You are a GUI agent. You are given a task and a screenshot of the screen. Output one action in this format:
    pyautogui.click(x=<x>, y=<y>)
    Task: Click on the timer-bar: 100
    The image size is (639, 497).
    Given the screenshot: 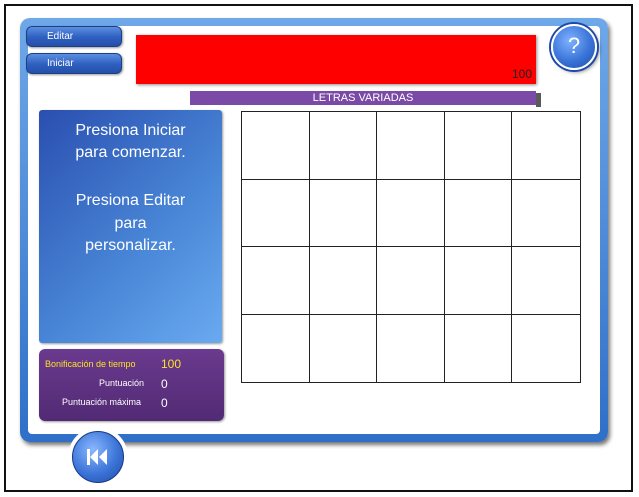 What is the action you would take?
    pyautogui.click(x=336, y=59)
    